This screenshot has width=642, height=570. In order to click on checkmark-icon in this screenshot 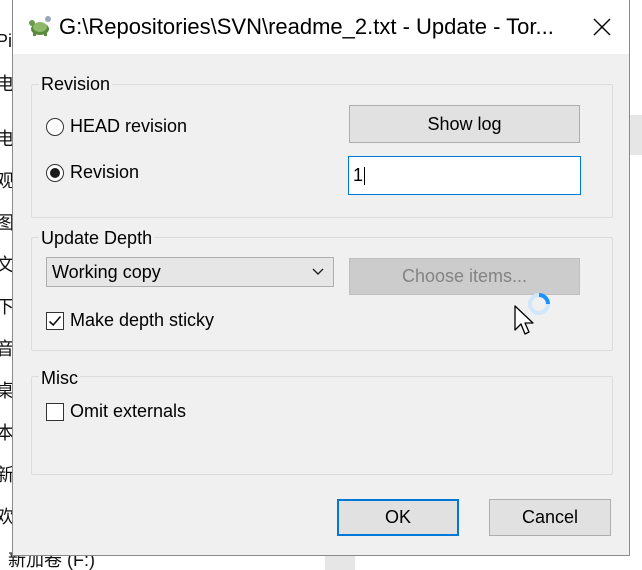, I will do `click(55, 320)`.